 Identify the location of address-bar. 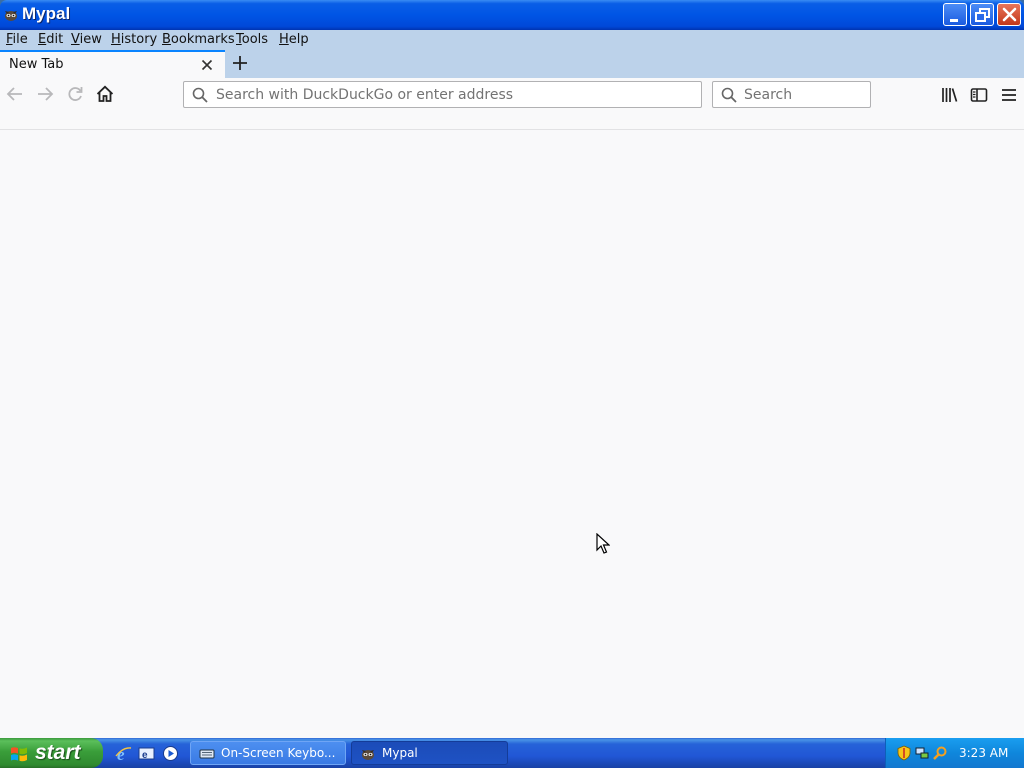
(442, 94).